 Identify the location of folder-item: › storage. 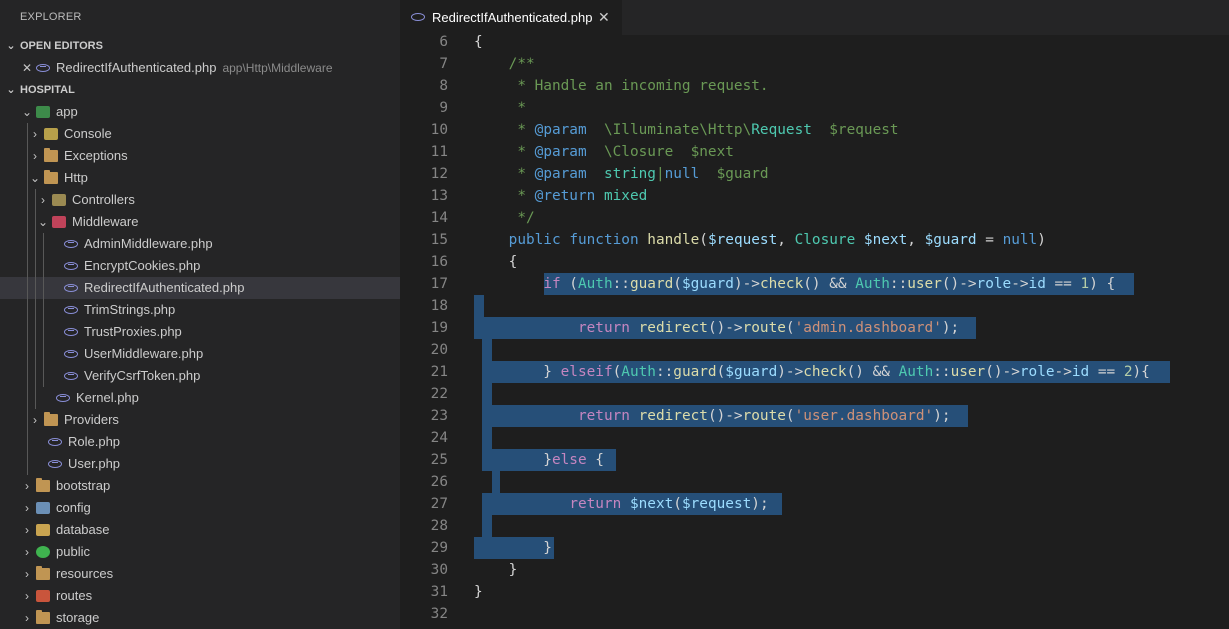
(200, 618).